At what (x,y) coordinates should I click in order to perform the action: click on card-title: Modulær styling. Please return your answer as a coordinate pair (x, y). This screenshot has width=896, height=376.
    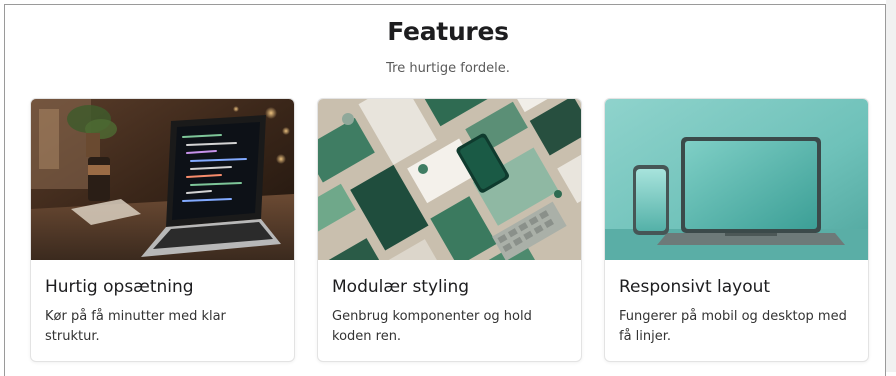
    Looking at the image, I should click on (401, 287).